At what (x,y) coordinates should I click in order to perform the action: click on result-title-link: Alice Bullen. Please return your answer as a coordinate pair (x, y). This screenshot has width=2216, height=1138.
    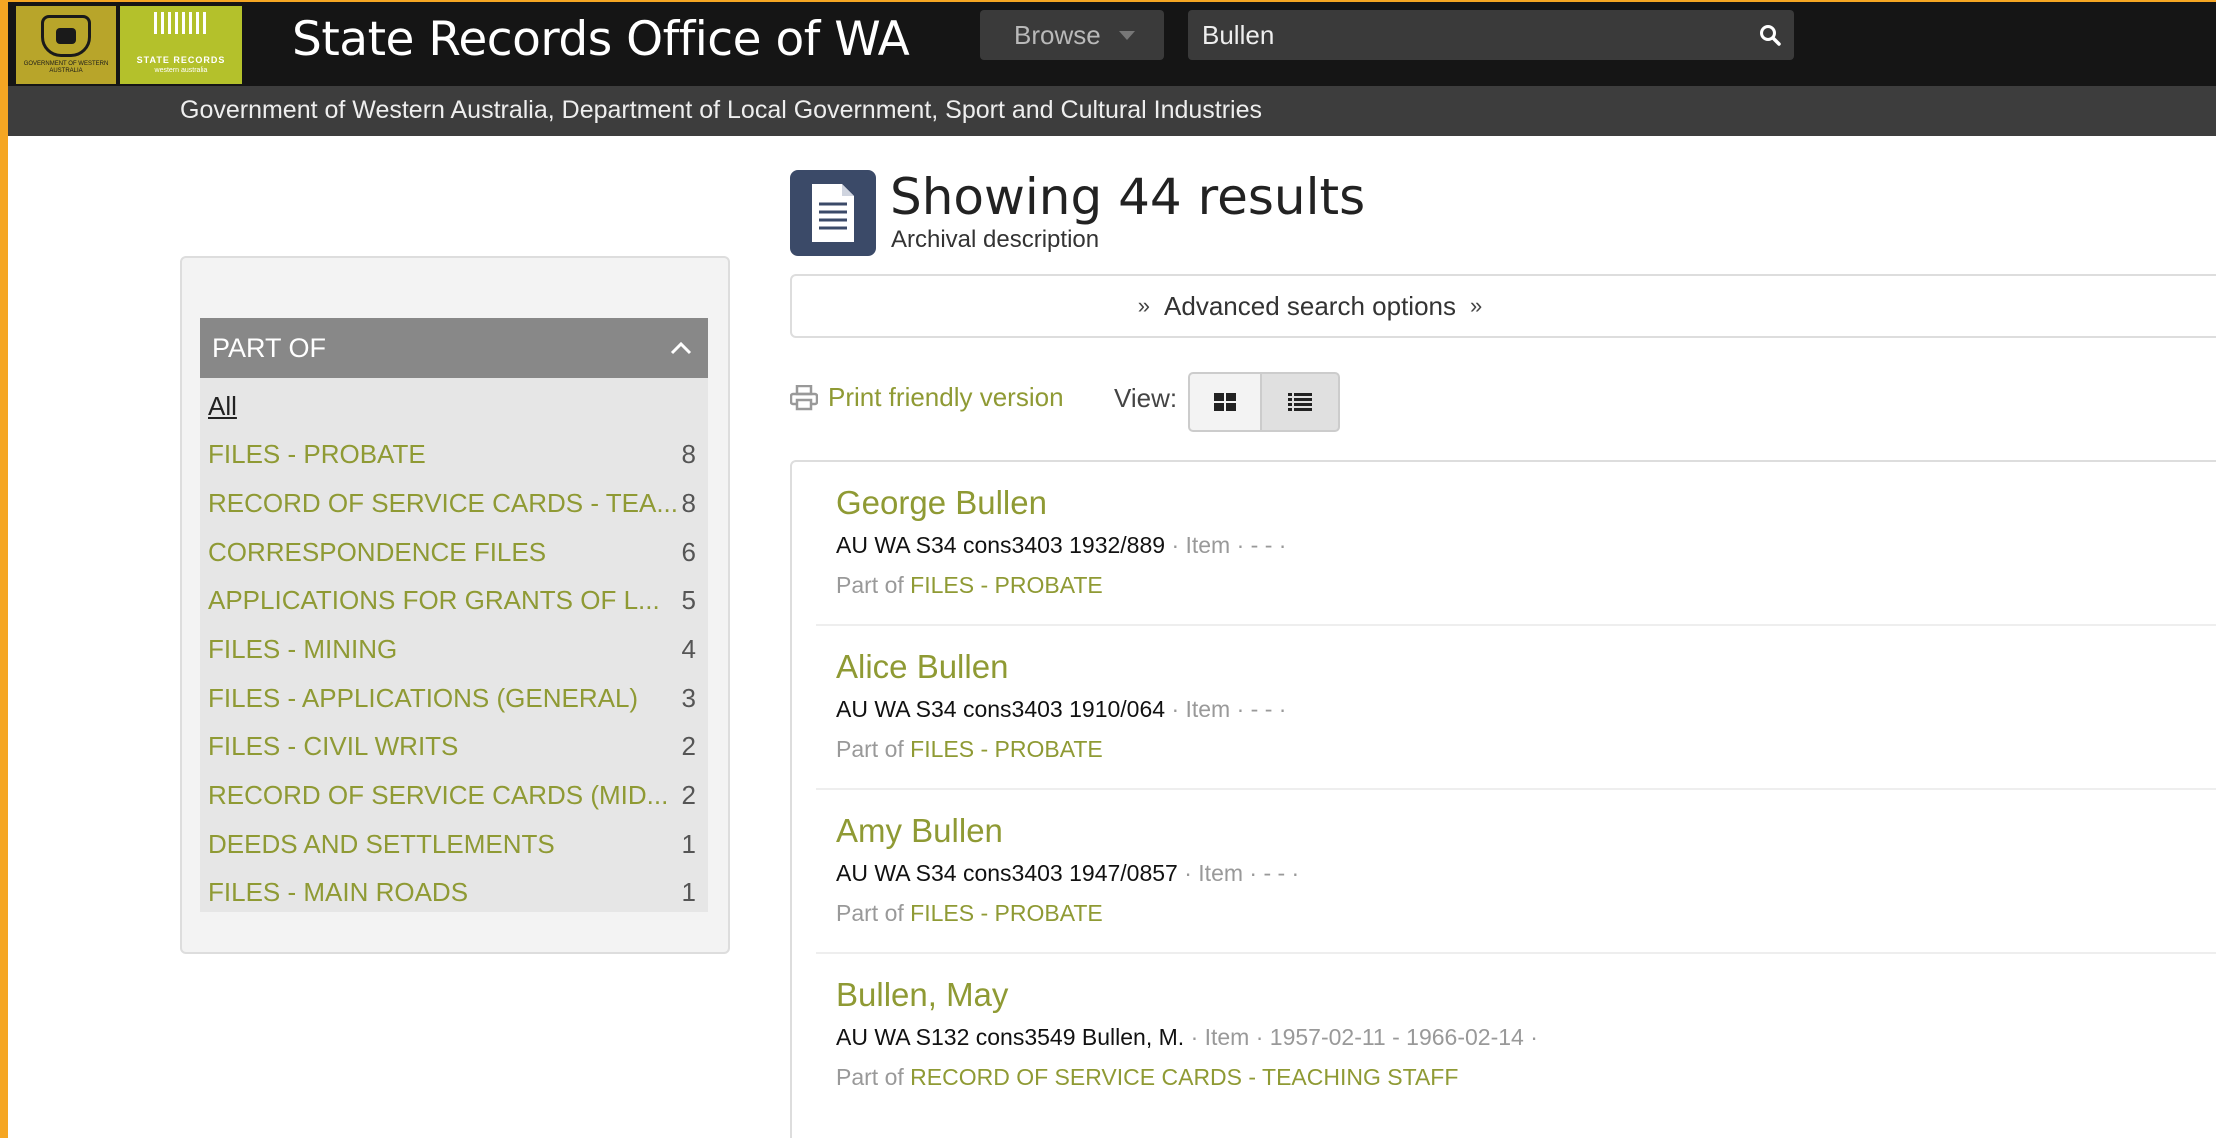
    Looking at the image, I should click on (922, 667).